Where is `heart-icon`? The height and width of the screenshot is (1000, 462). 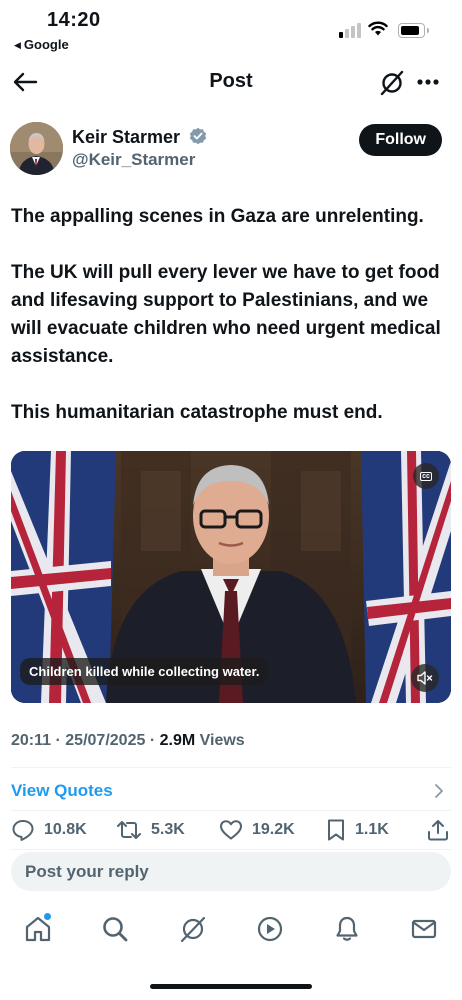 heart-icon is located at coordinates (231, 830).